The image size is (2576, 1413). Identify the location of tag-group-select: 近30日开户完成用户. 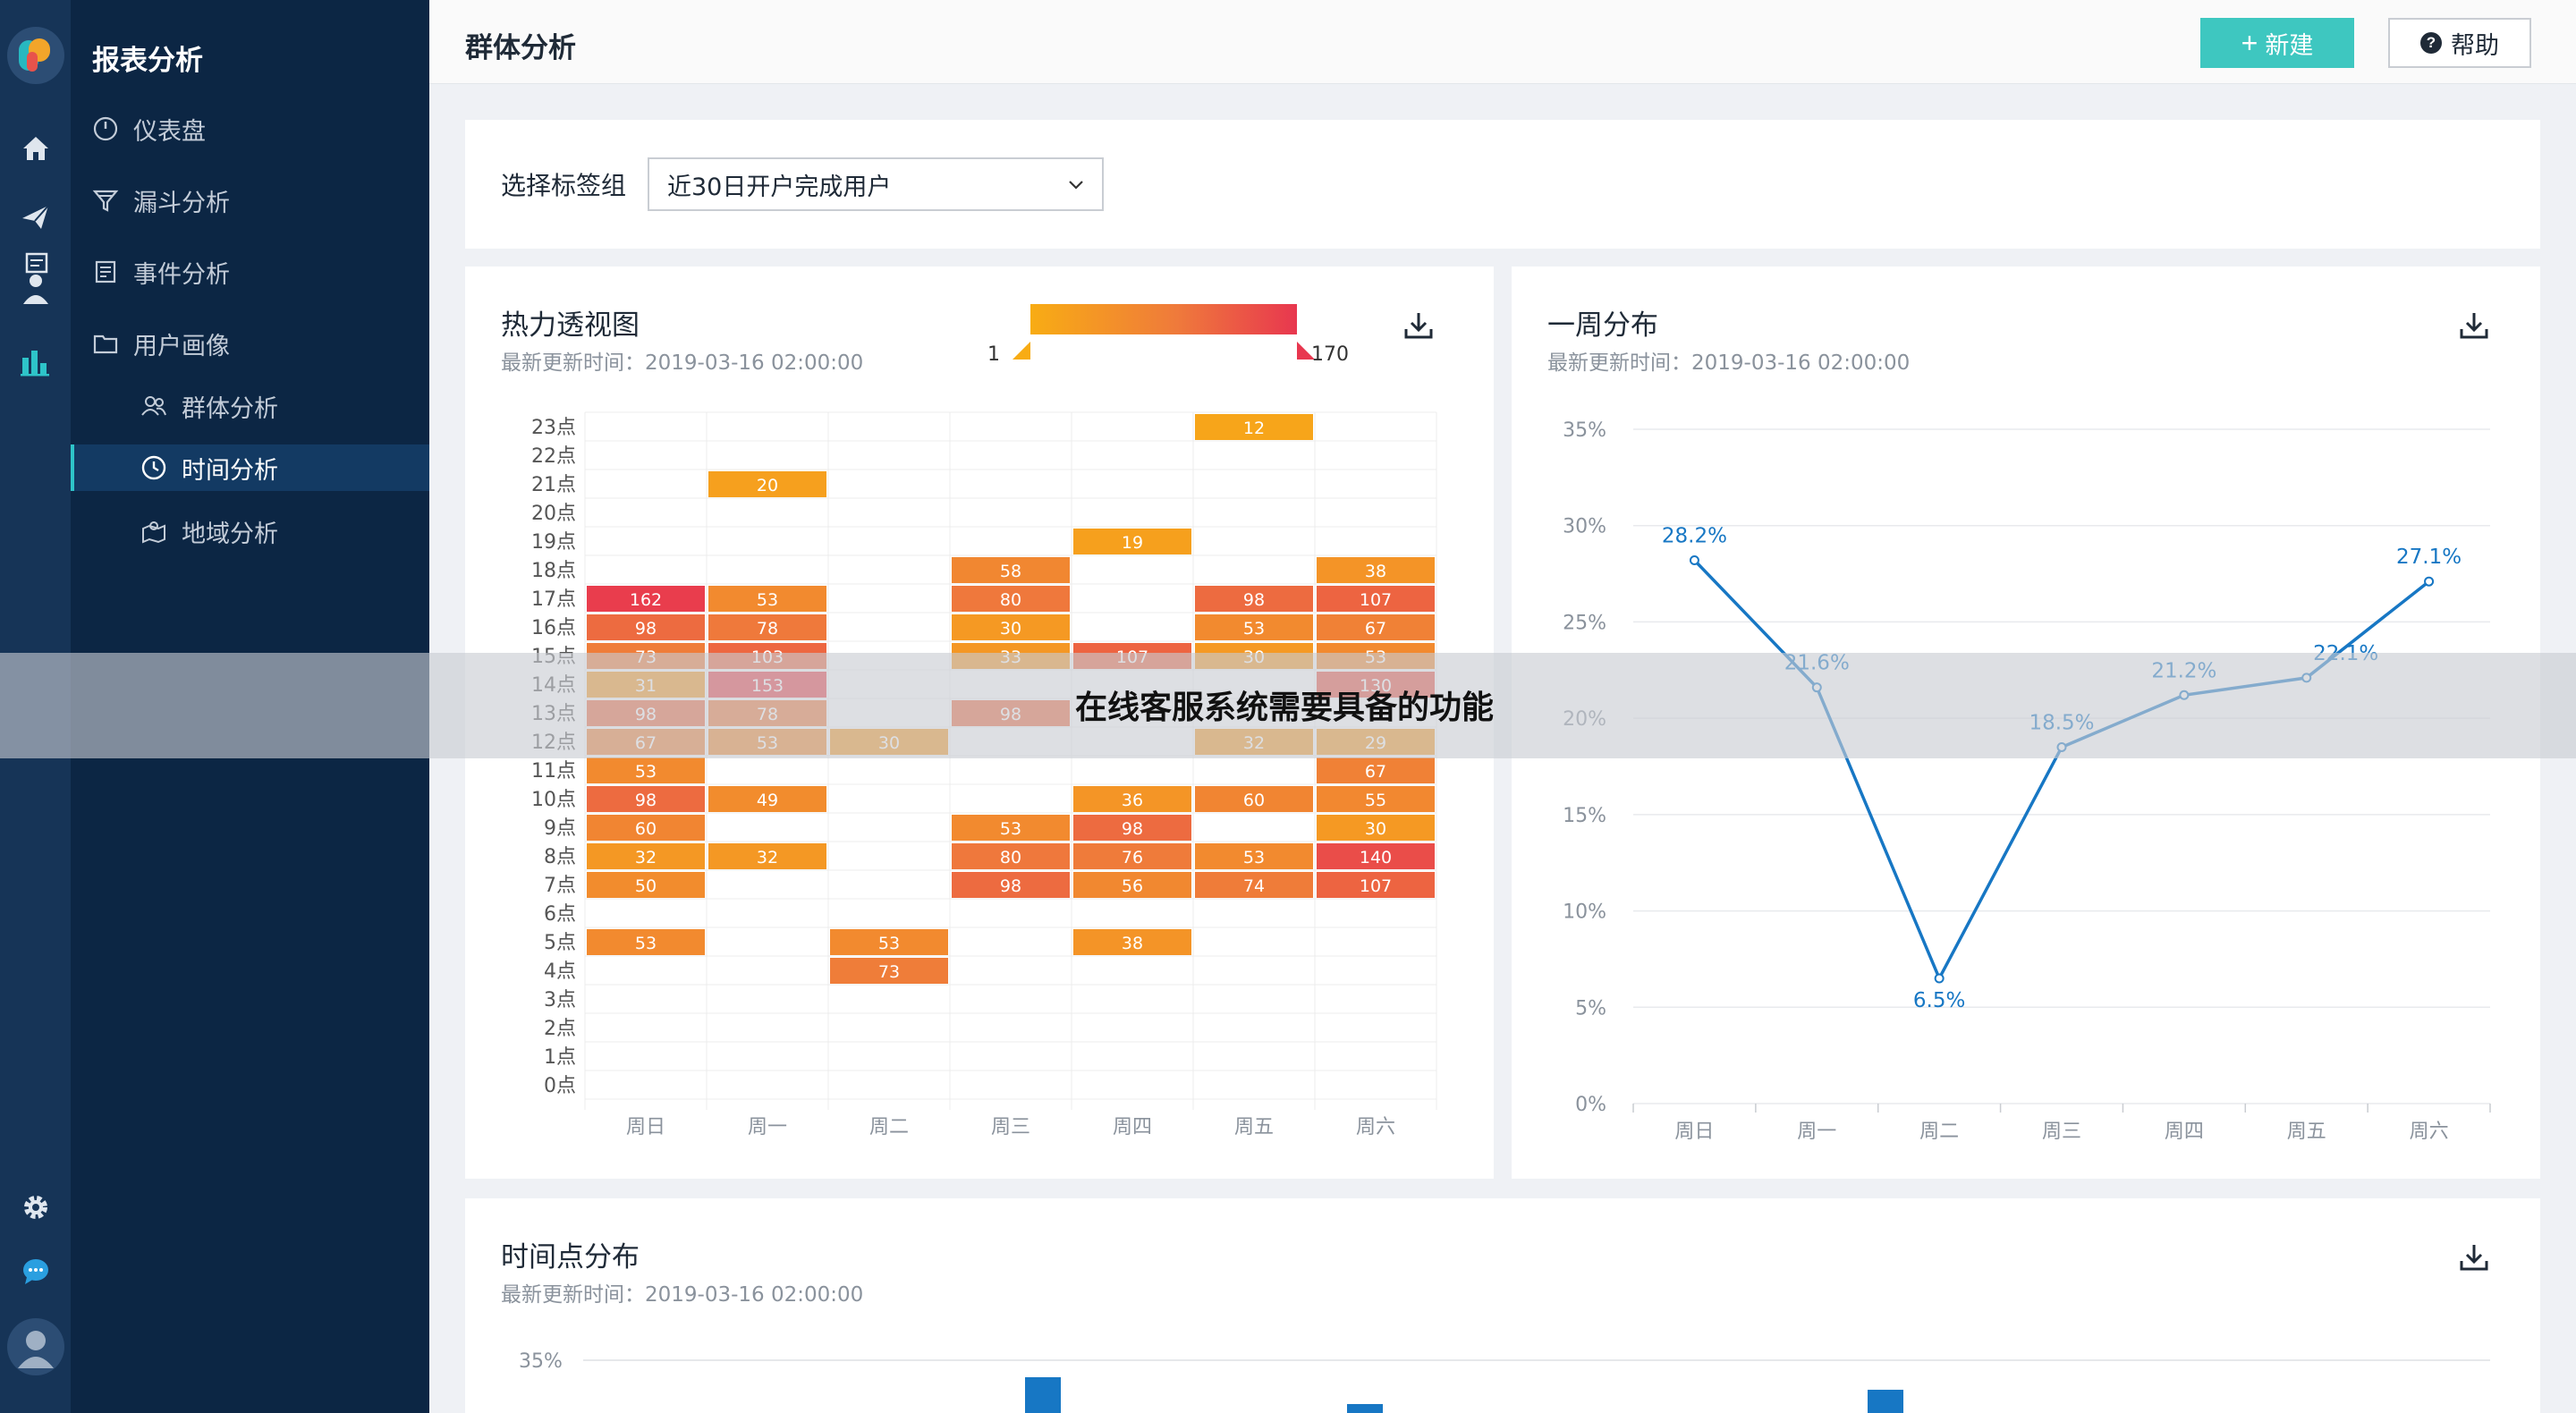
(876, 184).